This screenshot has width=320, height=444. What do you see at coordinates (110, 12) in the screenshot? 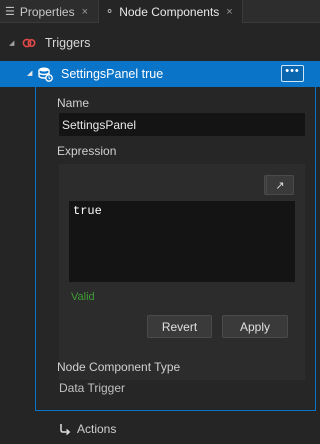
I see `node-components-icon: ⚬` at bounding box center [110, 12].